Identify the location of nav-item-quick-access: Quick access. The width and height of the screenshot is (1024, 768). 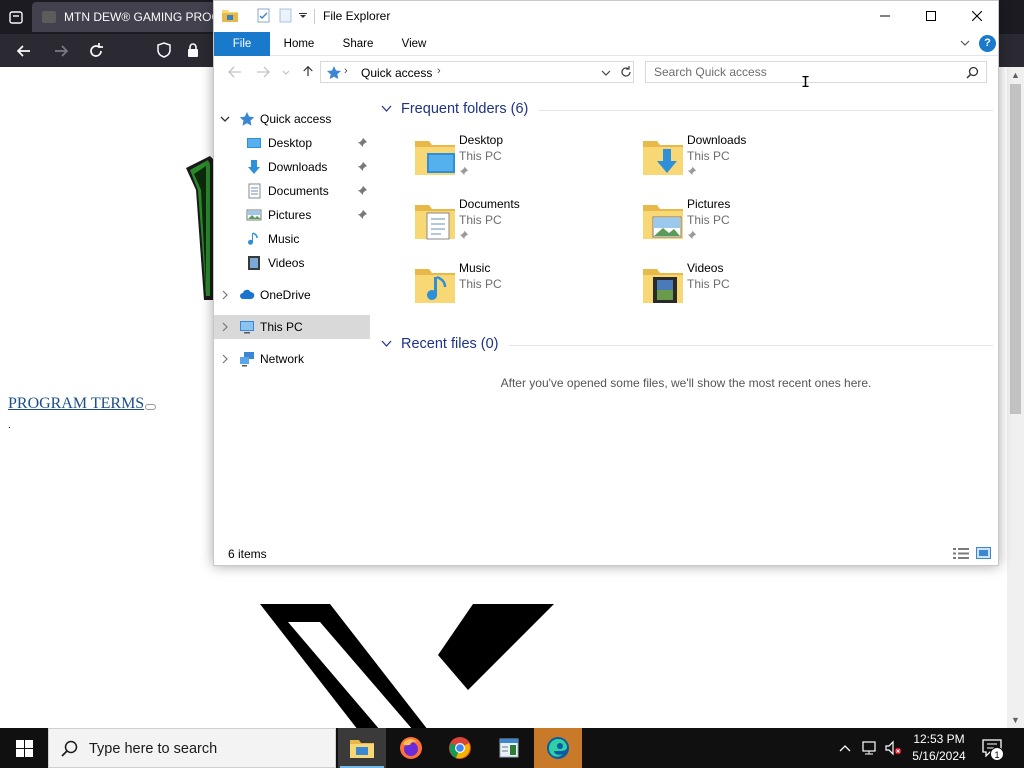
(292, 119).